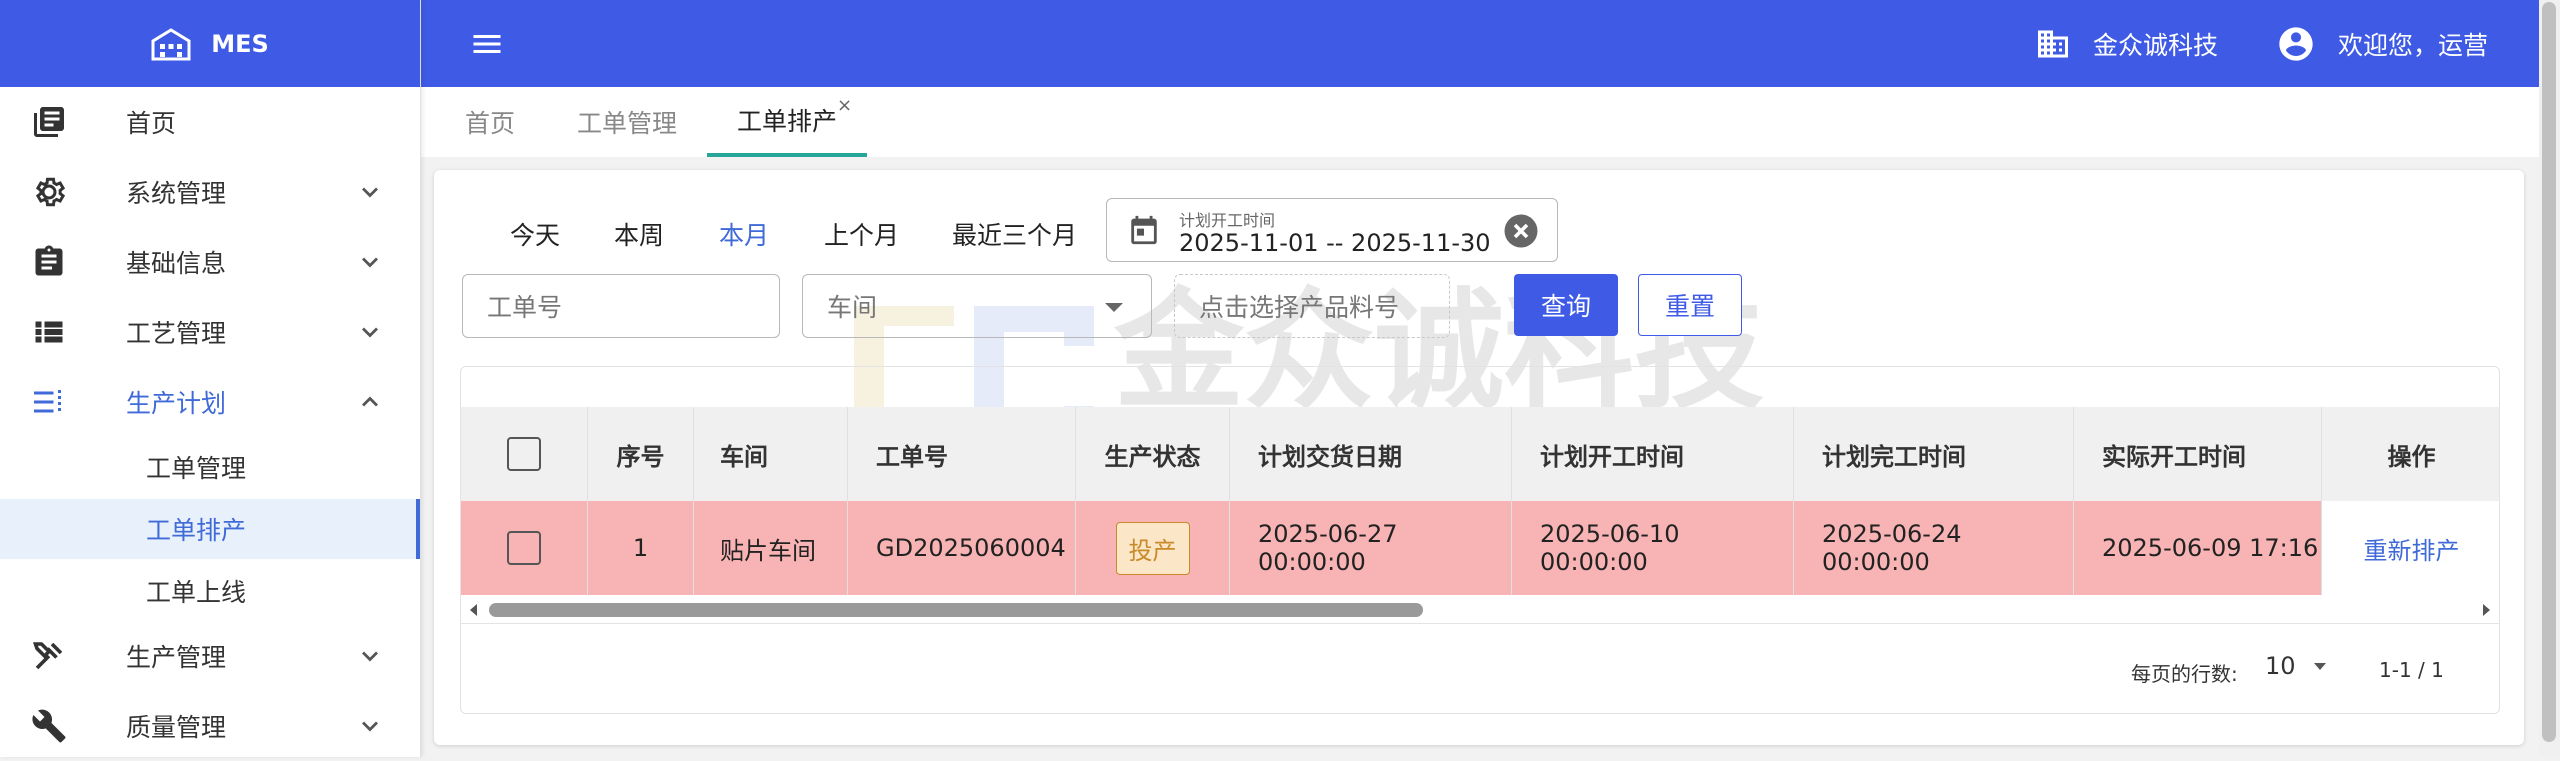 Image resolution: width=2560 pixels, height=761 pixels. I want to click on sidebar-item-process: 工艺管理, so click(210, 332).